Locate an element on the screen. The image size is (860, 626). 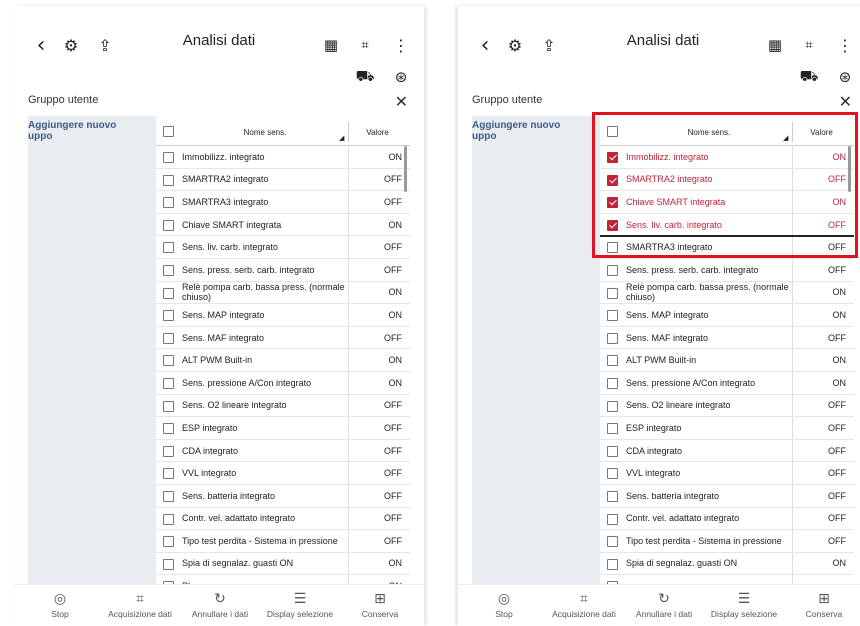
column-header-name: Nome sens. is located at coordinates (265, 132).